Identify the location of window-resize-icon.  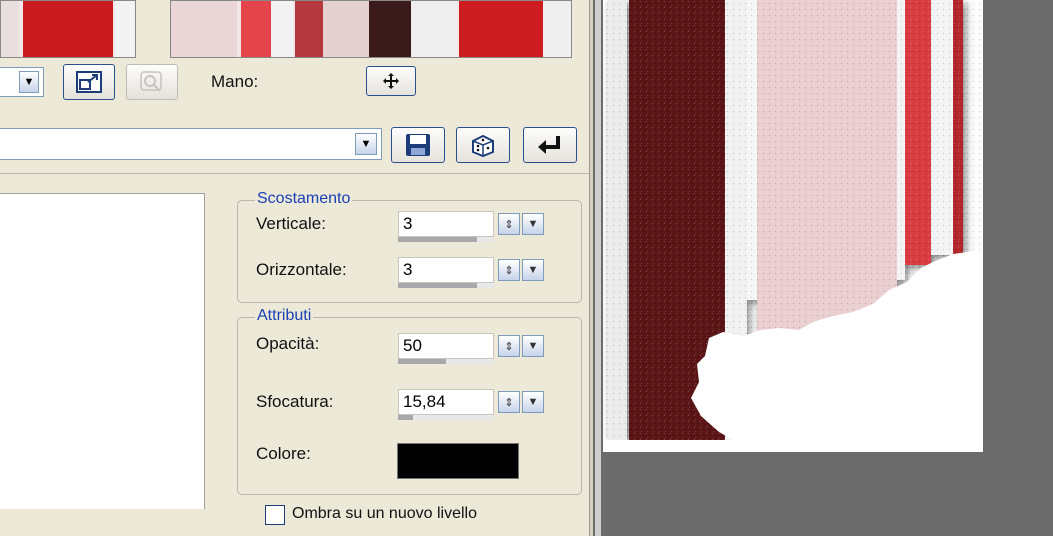
(89, 82).